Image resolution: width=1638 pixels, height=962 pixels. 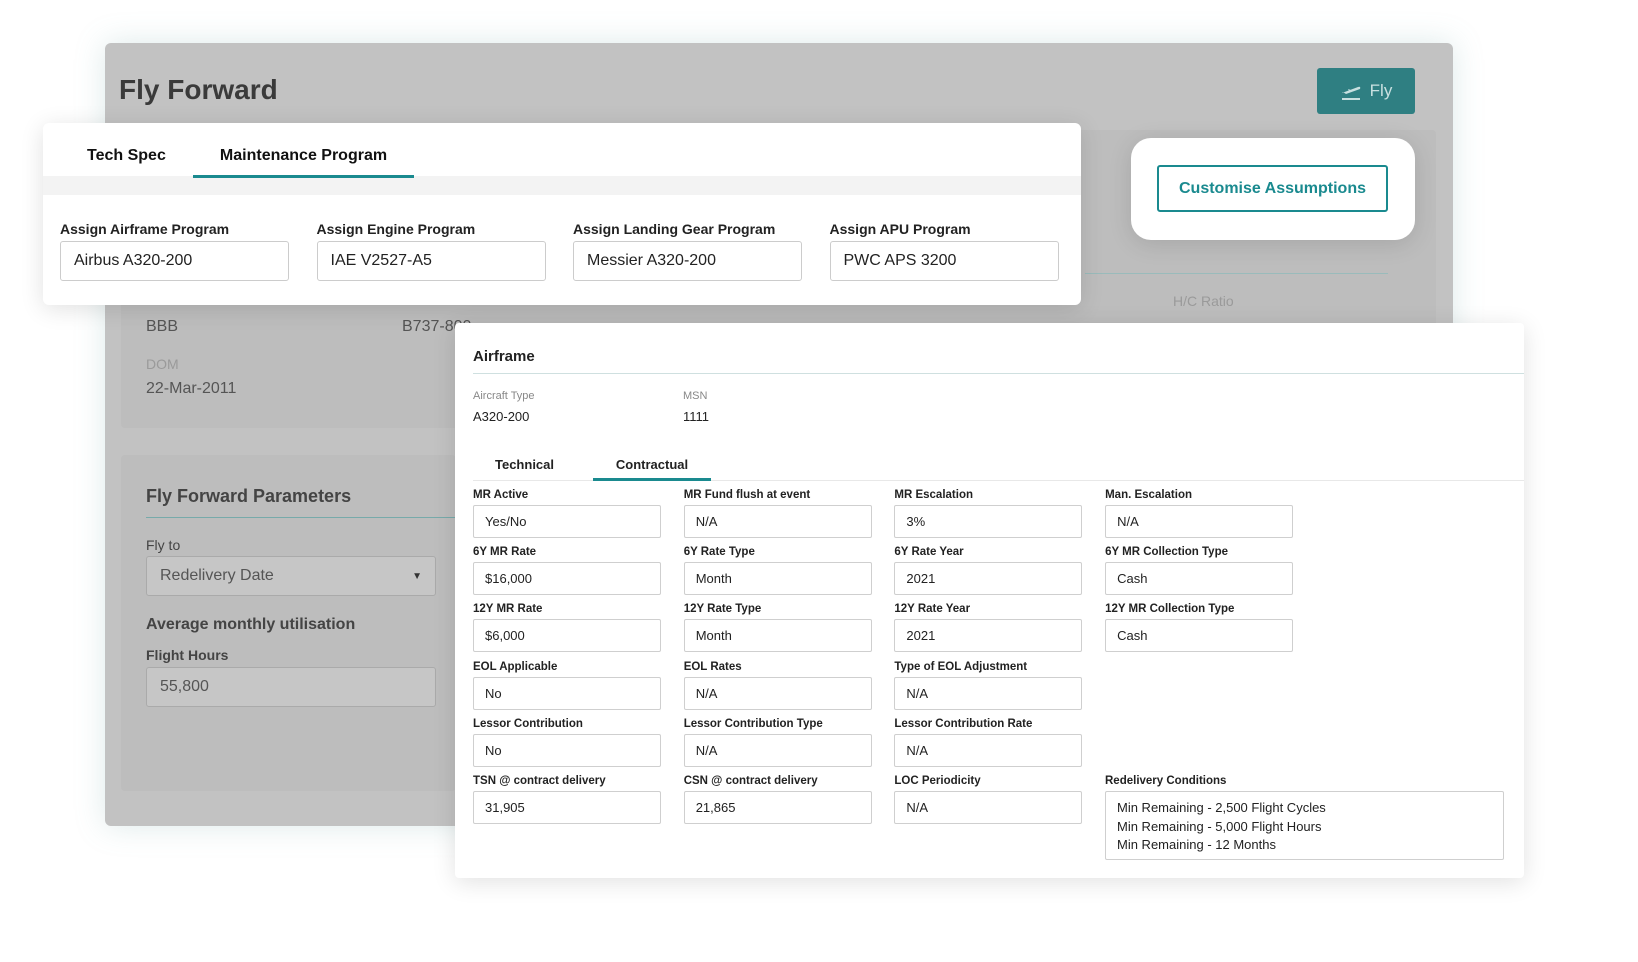 I want to click on assign-airframe-program-label: Assign Airframe Program, so click(x=145, y=229).